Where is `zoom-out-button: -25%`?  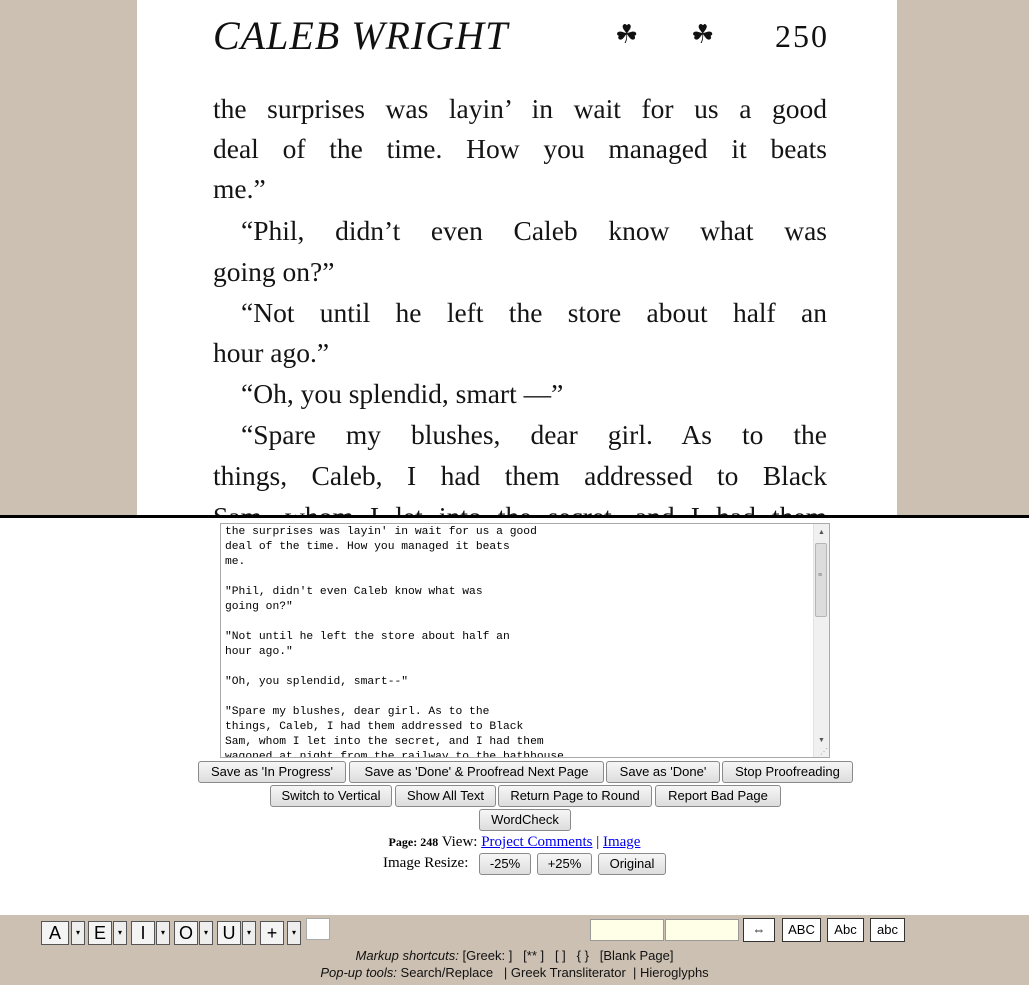
zoom-out-button: -25% is located at coordinates (505, 864).